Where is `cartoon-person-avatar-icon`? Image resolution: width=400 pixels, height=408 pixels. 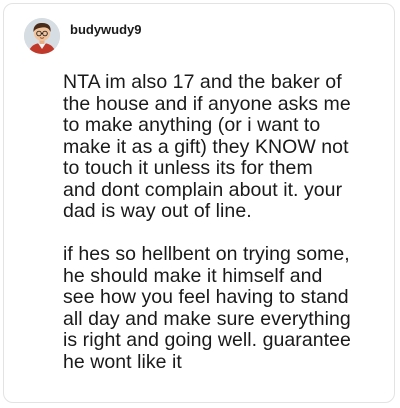
cartoon-person-avatar-icon is located at coordinates (42, 36).